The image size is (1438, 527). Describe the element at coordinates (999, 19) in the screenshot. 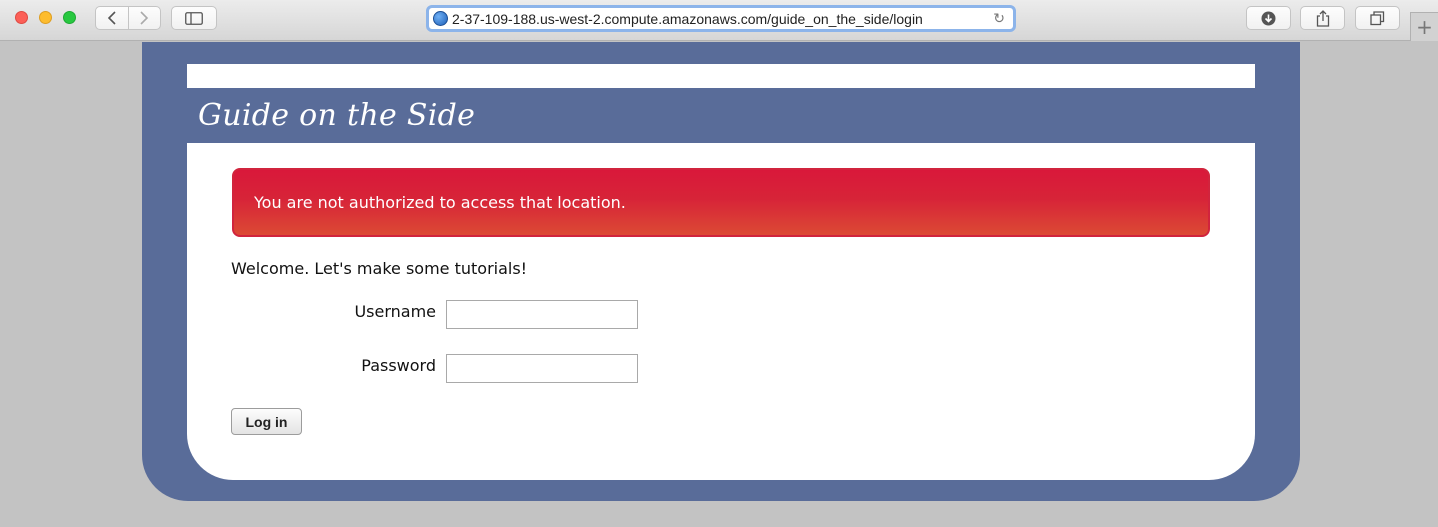

I see `reload-icon: ↻` at that location.